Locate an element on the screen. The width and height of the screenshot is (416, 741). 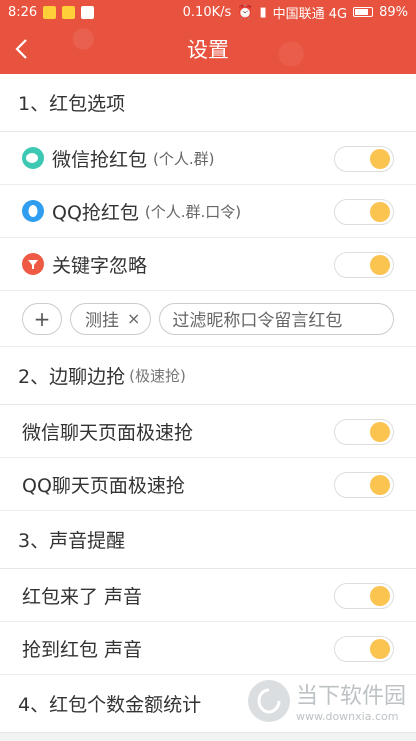
add-keyword-button: + is located at coordinates (42, 318).